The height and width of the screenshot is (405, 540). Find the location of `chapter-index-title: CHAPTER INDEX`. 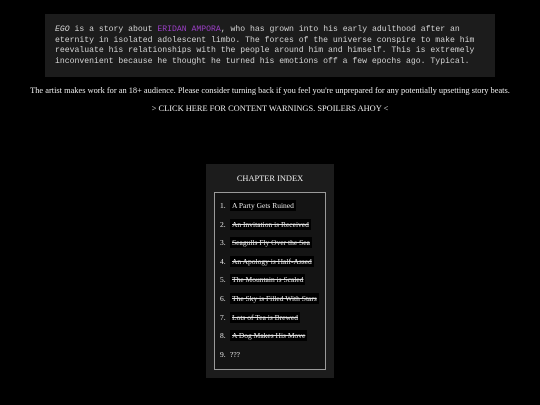

chapter-index-title: CHAPTER INDEX is located at coordinates (270, 178).